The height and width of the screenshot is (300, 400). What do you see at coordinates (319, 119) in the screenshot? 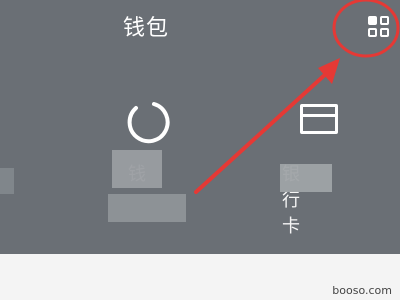
I see `bank-card-icon` at bounding box center [319, 119].